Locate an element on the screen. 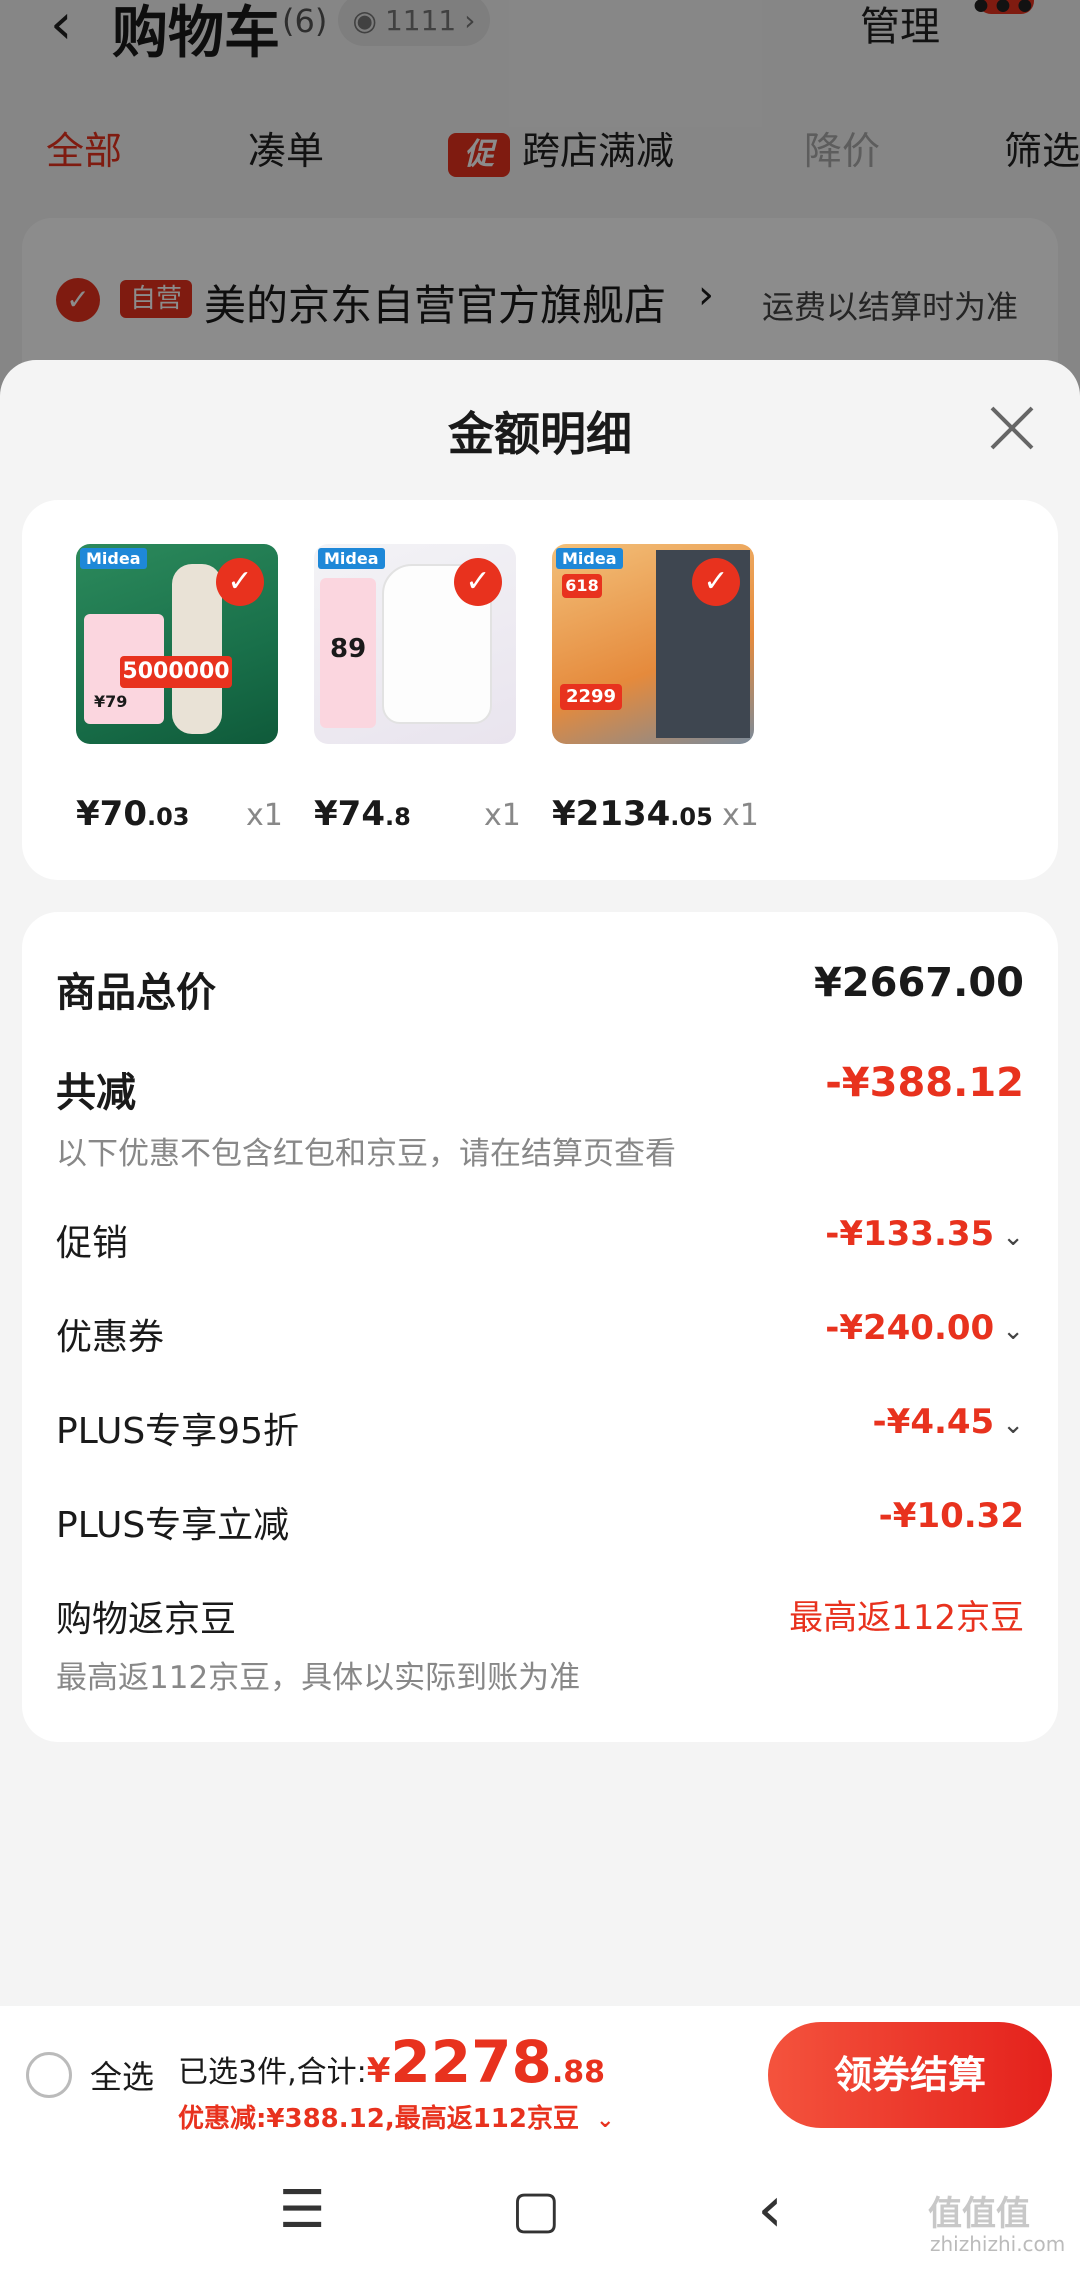 The width and height of the screenshot is (1080, 2274). discount-summary: 优惠减:¥388.12,最高返112京豆 ⌄ is located at coordinates (396, 2116).